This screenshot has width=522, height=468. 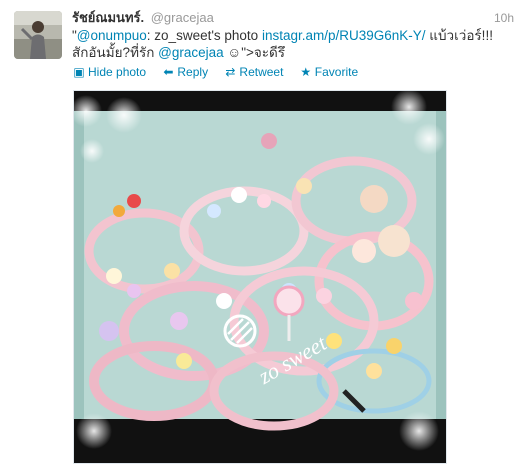 What do you see at coordinates (344, 35) in the screenshot?
I see `instagram-link: instagr.am/p/RU39G6nK-Y/` at bounding box center [344, 35].